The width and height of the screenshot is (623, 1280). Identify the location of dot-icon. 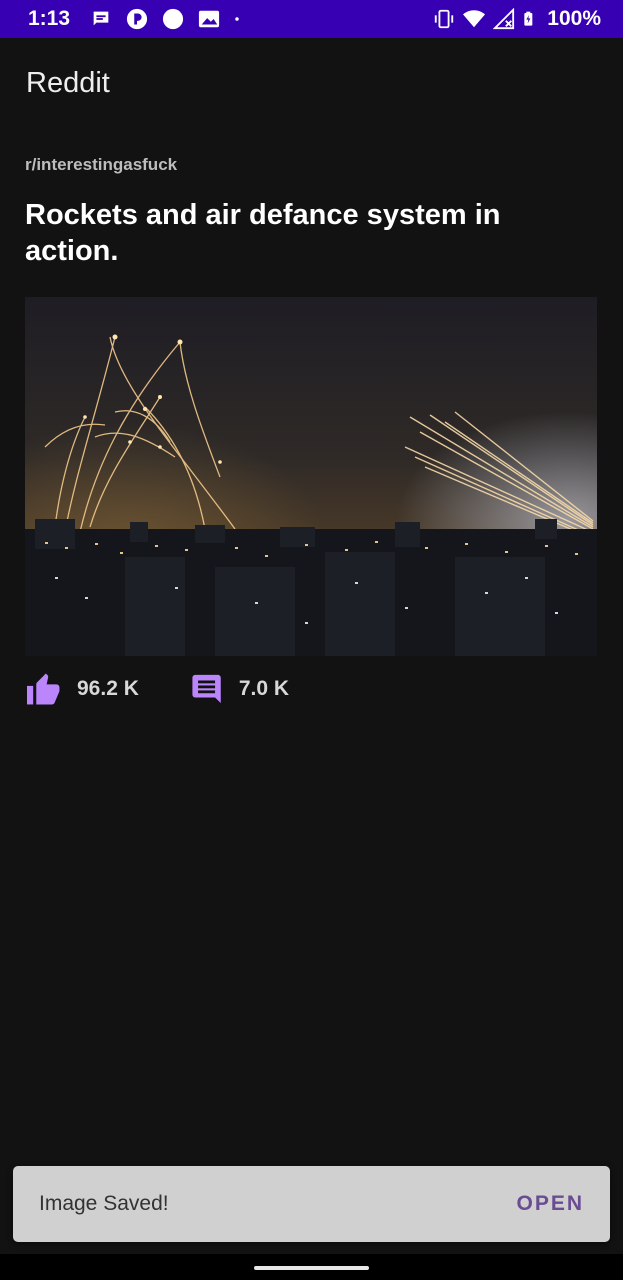
(237, 19).